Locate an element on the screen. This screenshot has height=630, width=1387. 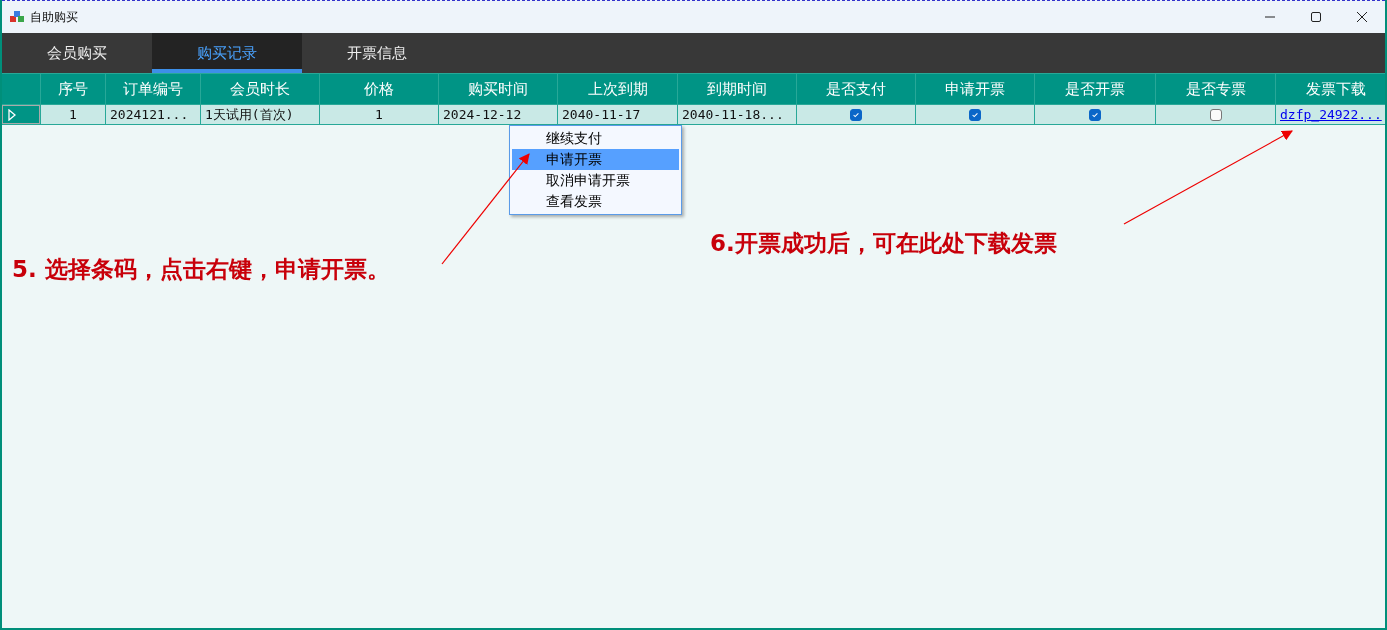
column-header: 到期时间 is located at coordinates (737, 89).